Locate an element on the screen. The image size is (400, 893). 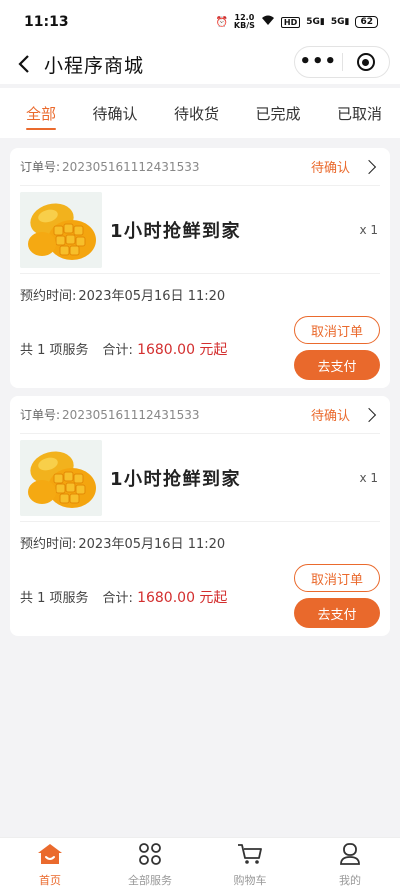
user-icon is located at coordinates (350, 856).